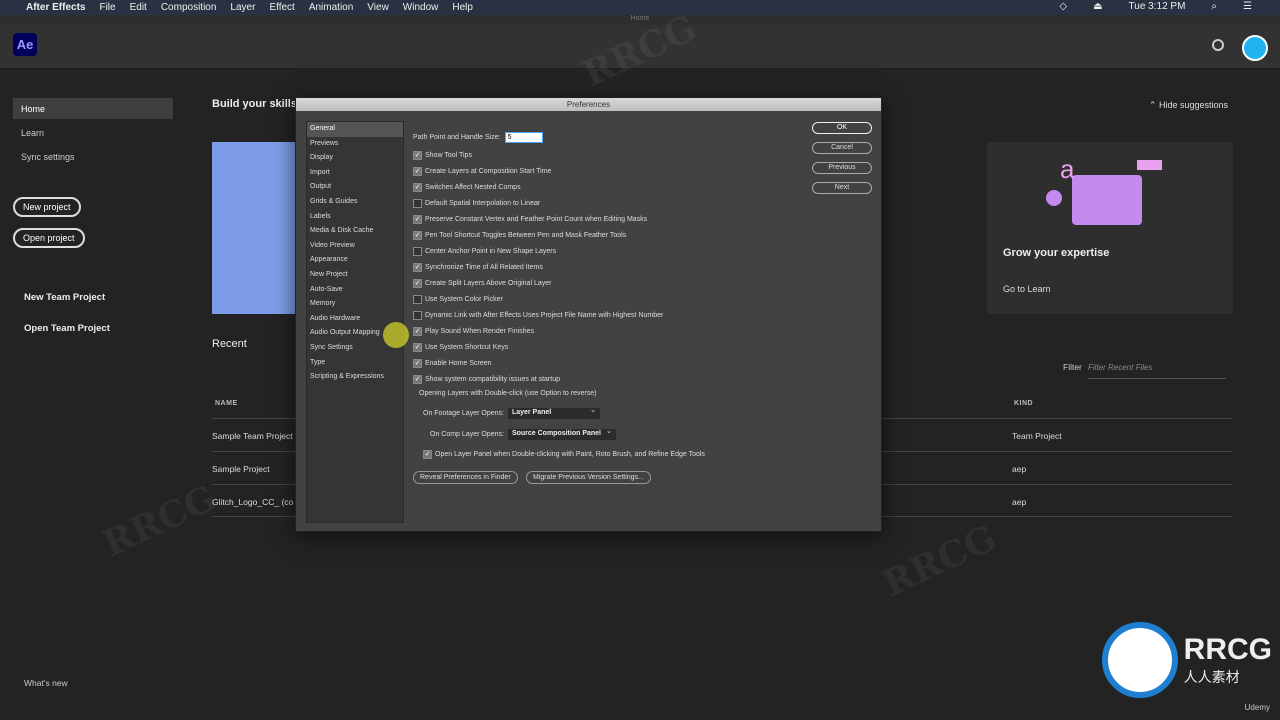  I want to click on row-name: Sample Project, so click(241, 469).